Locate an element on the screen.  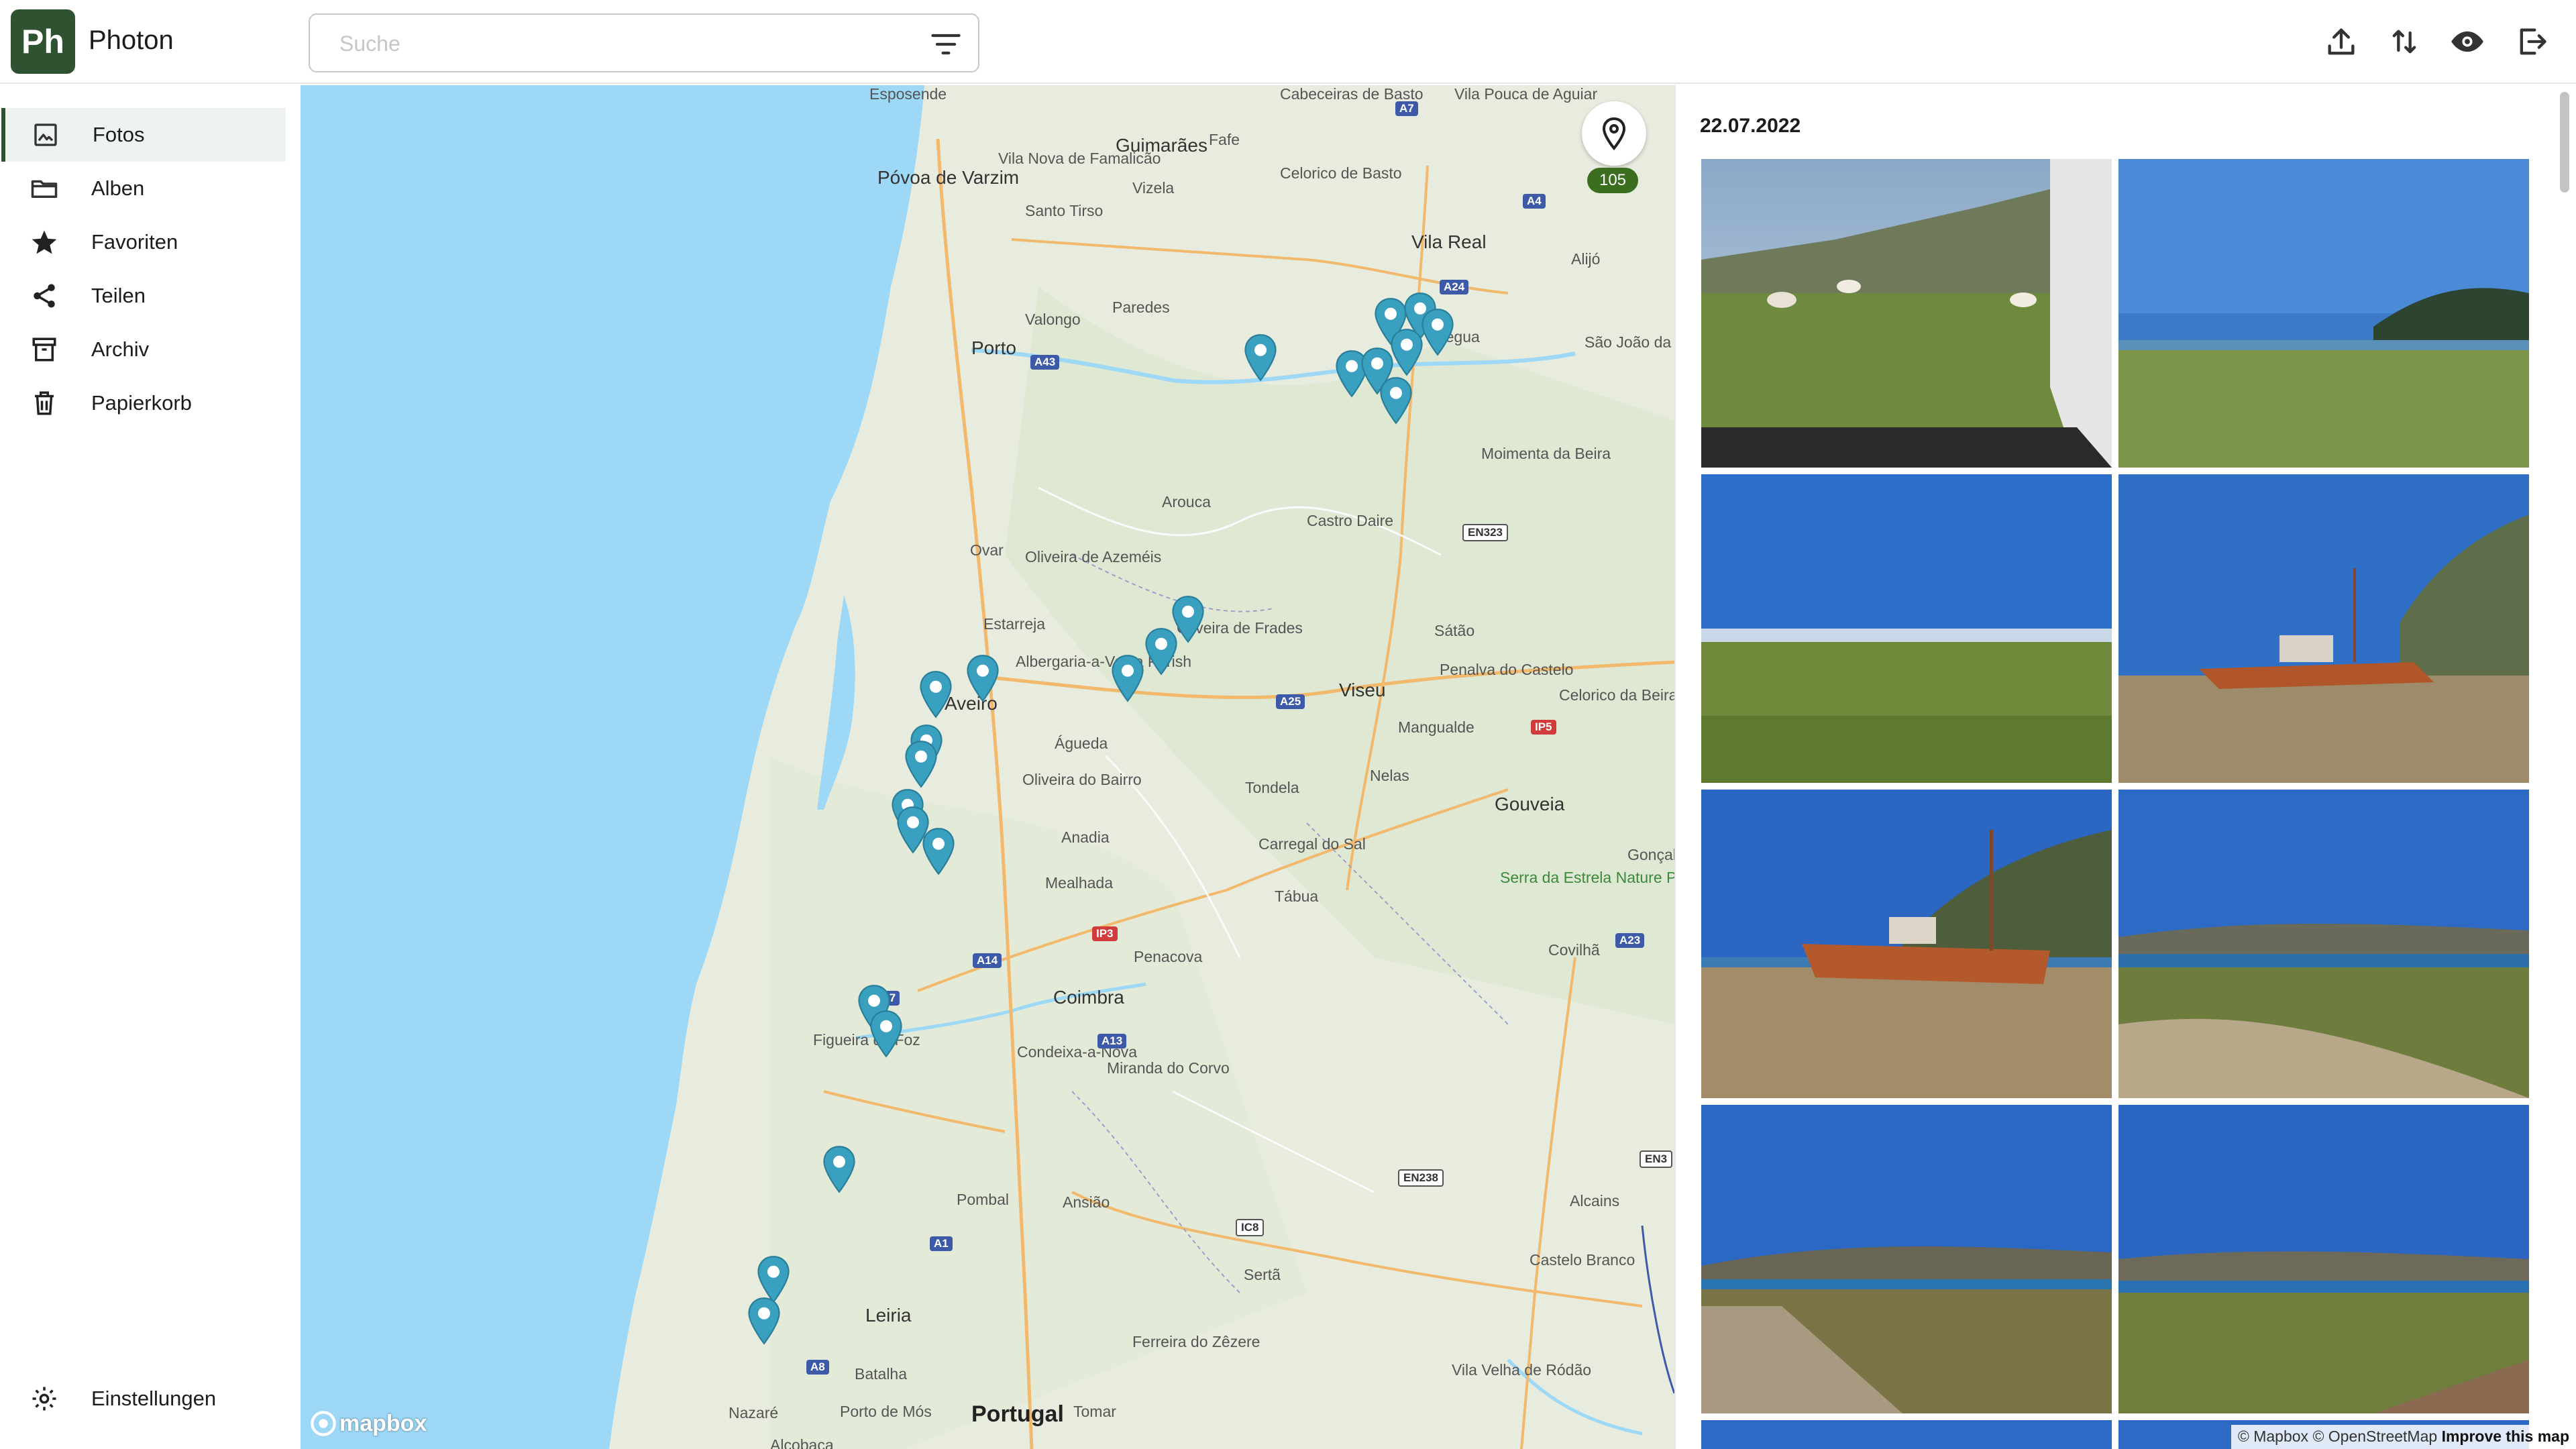
search-input is located at coordinates (614, 43).